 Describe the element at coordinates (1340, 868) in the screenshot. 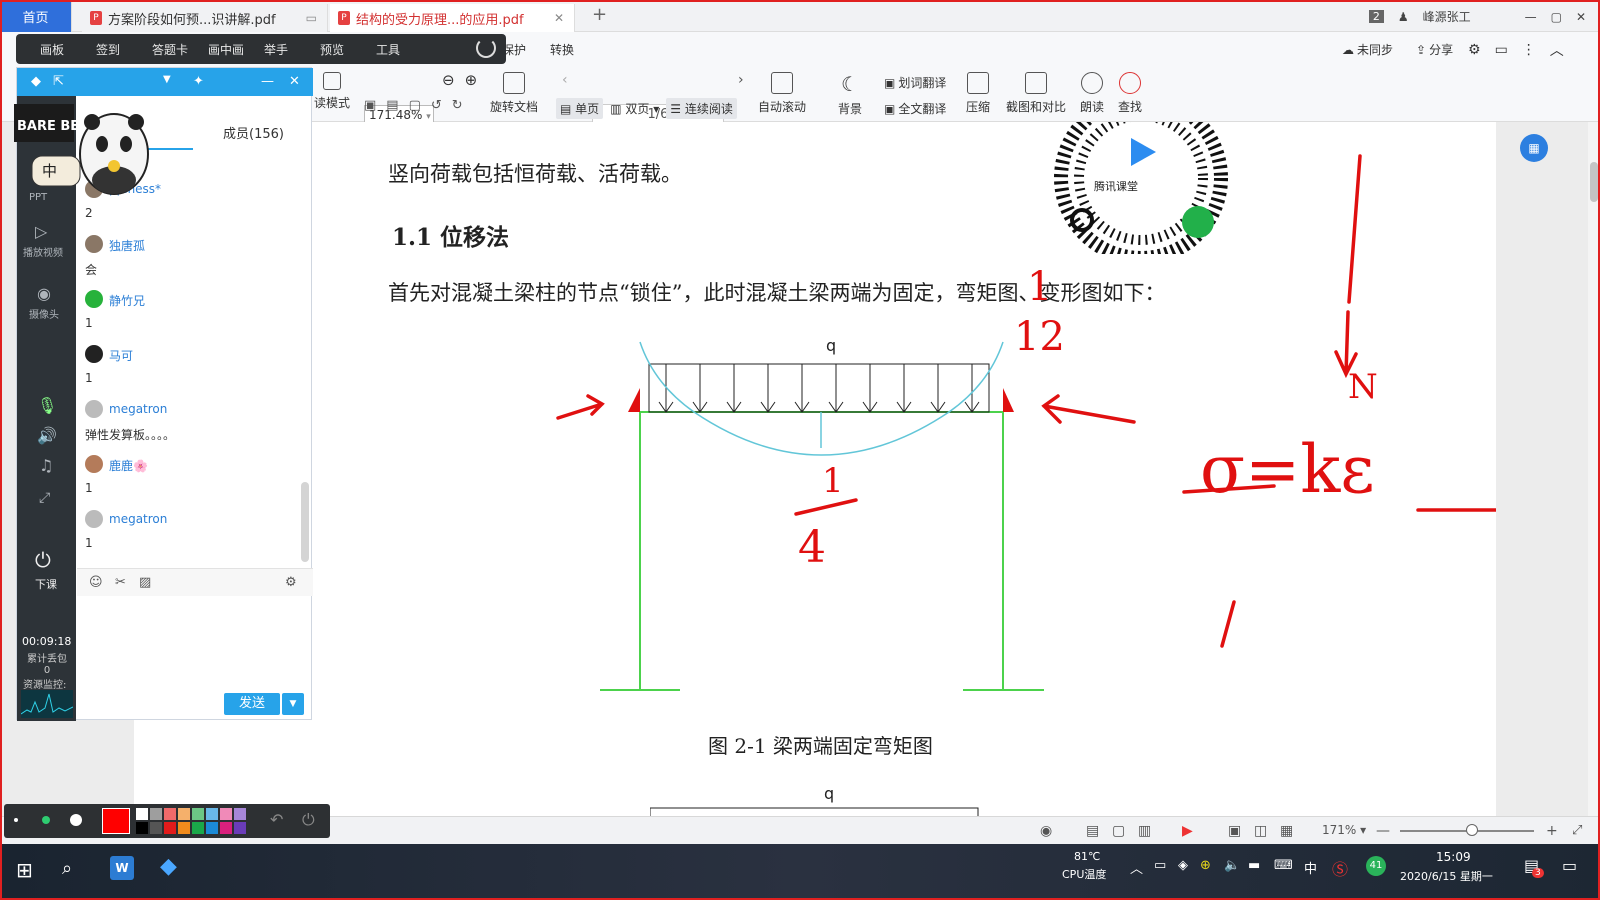

I see `sogou-icon: Ⓢ` at that location.